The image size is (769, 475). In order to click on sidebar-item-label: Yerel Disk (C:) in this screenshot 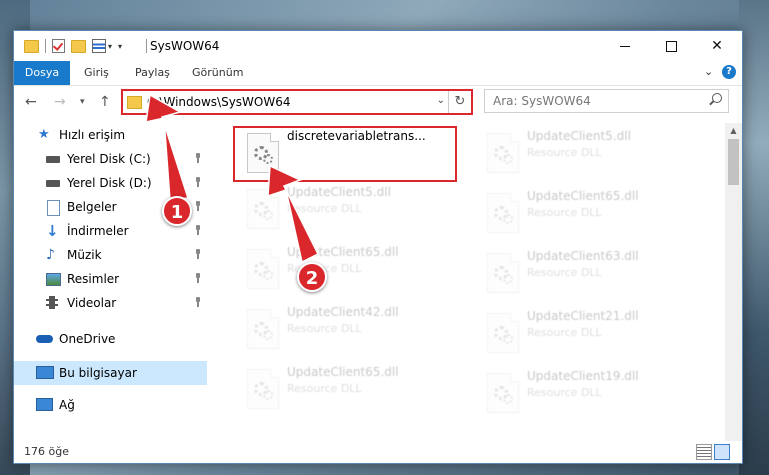, I will do `click(109, 159)`.